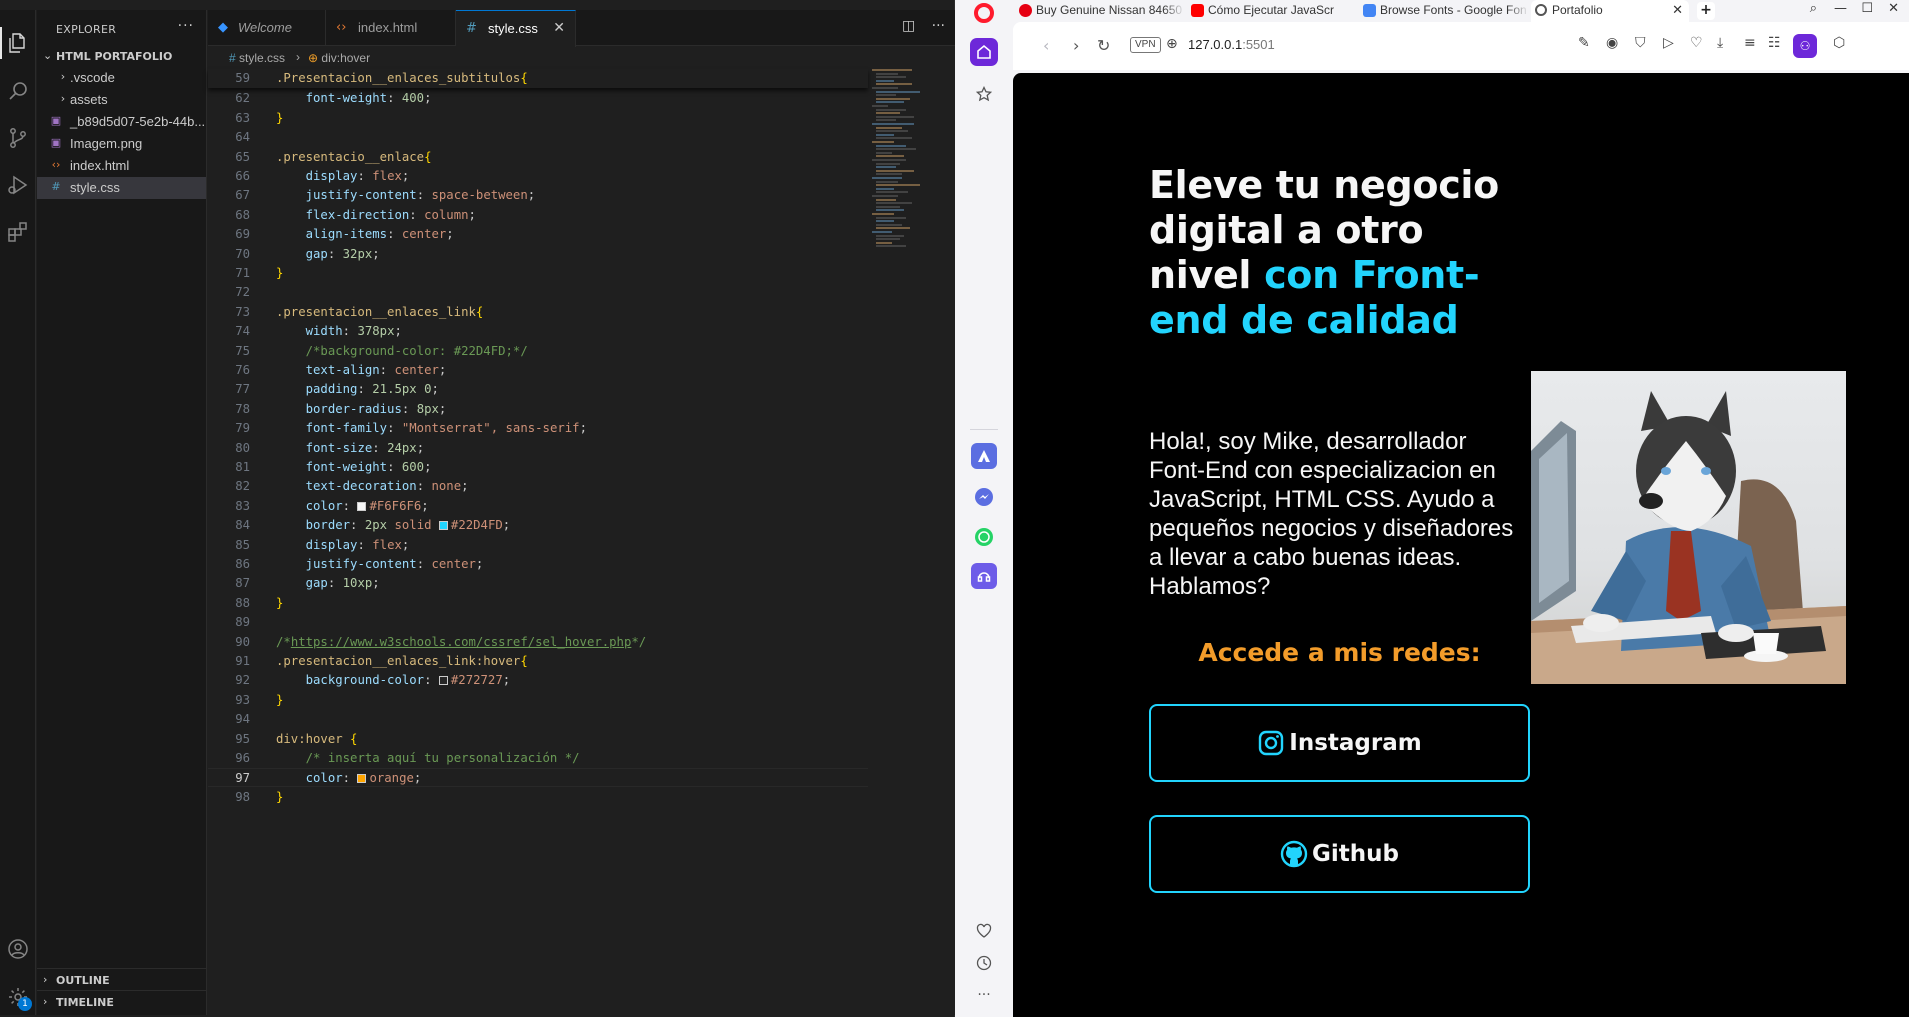 The width and height of the screenshot is (1909, 1017). What do you see at coordinates (538, 739) in the screenshot?
I see `code-line: 95 div:hover {` at bounding box center [538, 739].